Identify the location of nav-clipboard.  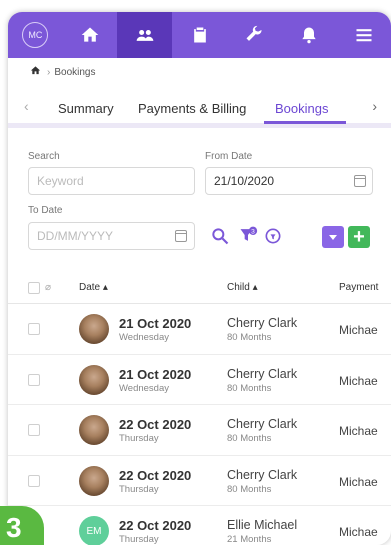
(199, 35).